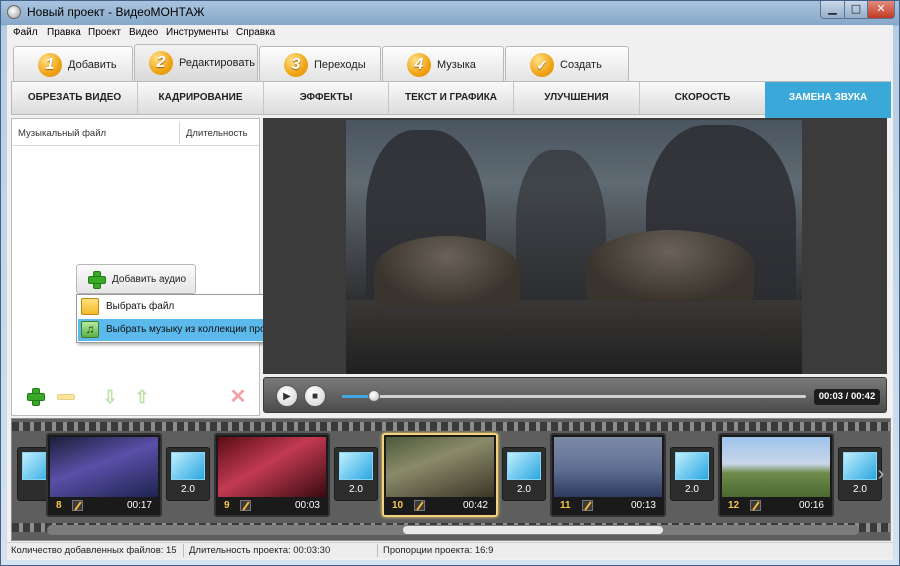 The width and height of the screenshot is (900, 566). What do you see at coordinates (811, 505) in the screenshot?
I see `clip-duration: 00:16` at bounding box center [811, 505].